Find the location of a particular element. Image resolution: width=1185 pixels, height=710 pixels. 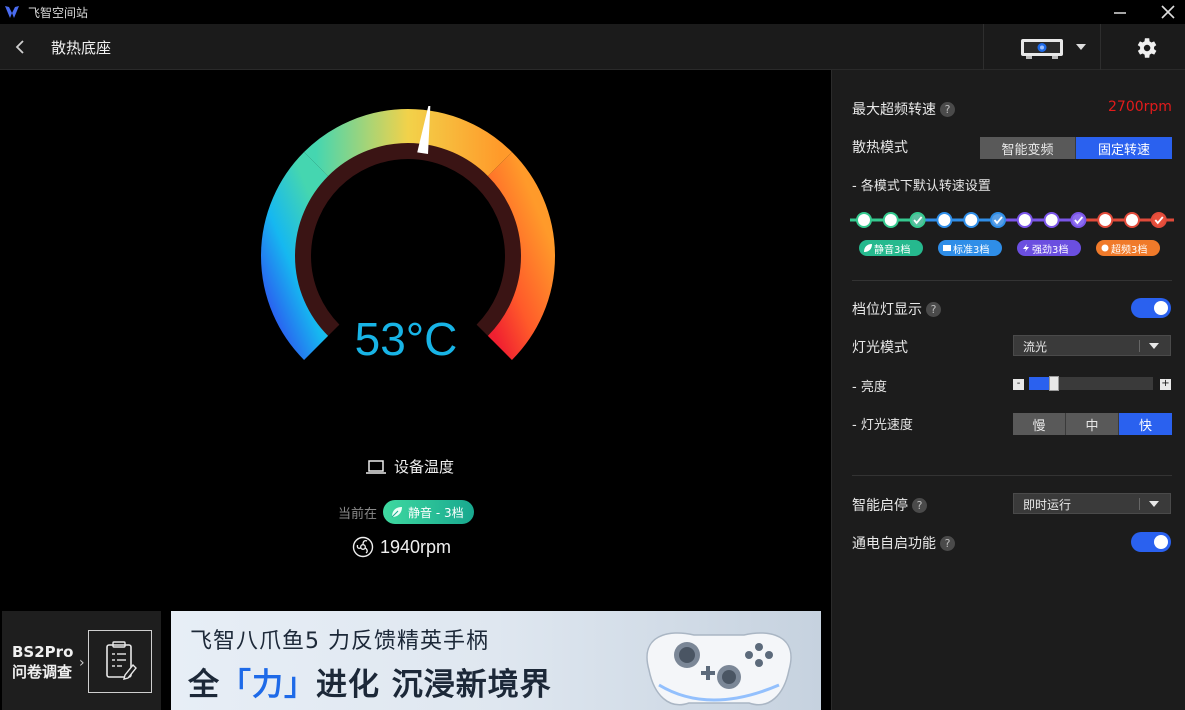

close-button is located at coordinates (1167, 12).